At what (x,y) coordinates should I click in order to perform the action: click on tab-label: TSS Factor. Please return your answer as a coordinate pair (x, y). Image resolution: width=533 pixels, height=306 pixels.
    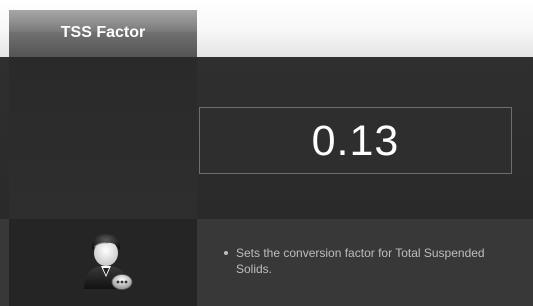
    Looking at the image, I should click on (103, 32).